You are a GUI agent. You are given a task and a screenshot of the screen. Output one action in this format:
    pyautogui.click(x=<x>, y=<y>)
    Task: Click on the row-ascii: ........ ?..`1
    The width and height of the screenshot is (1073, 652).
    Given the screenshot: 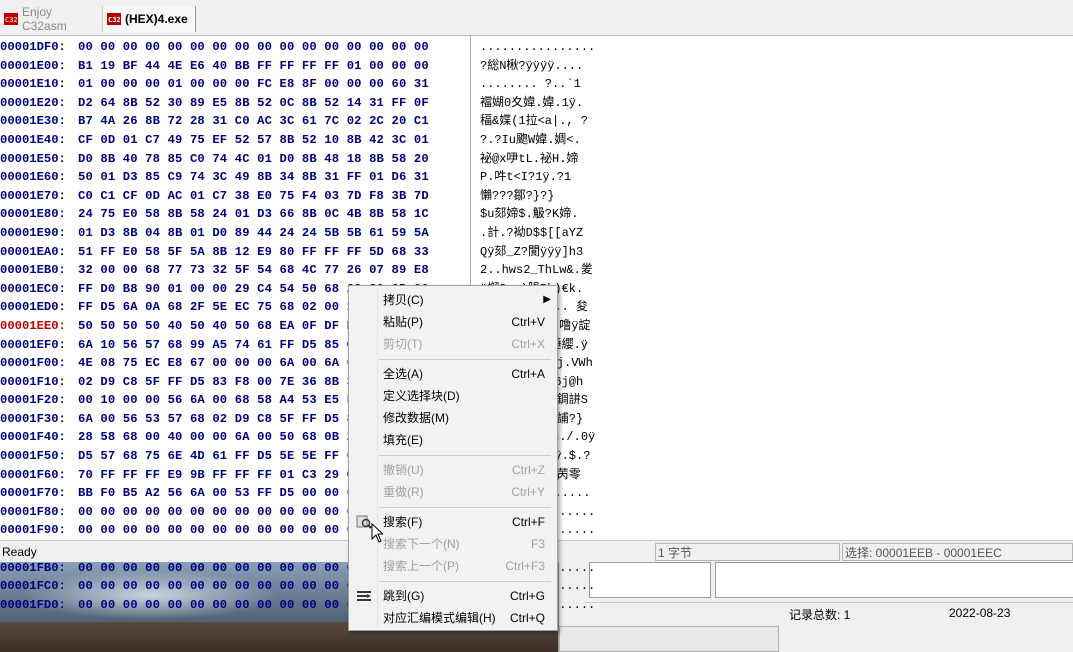 What is the action you would take?
    pyautogui.click(x=550, y=84)
    